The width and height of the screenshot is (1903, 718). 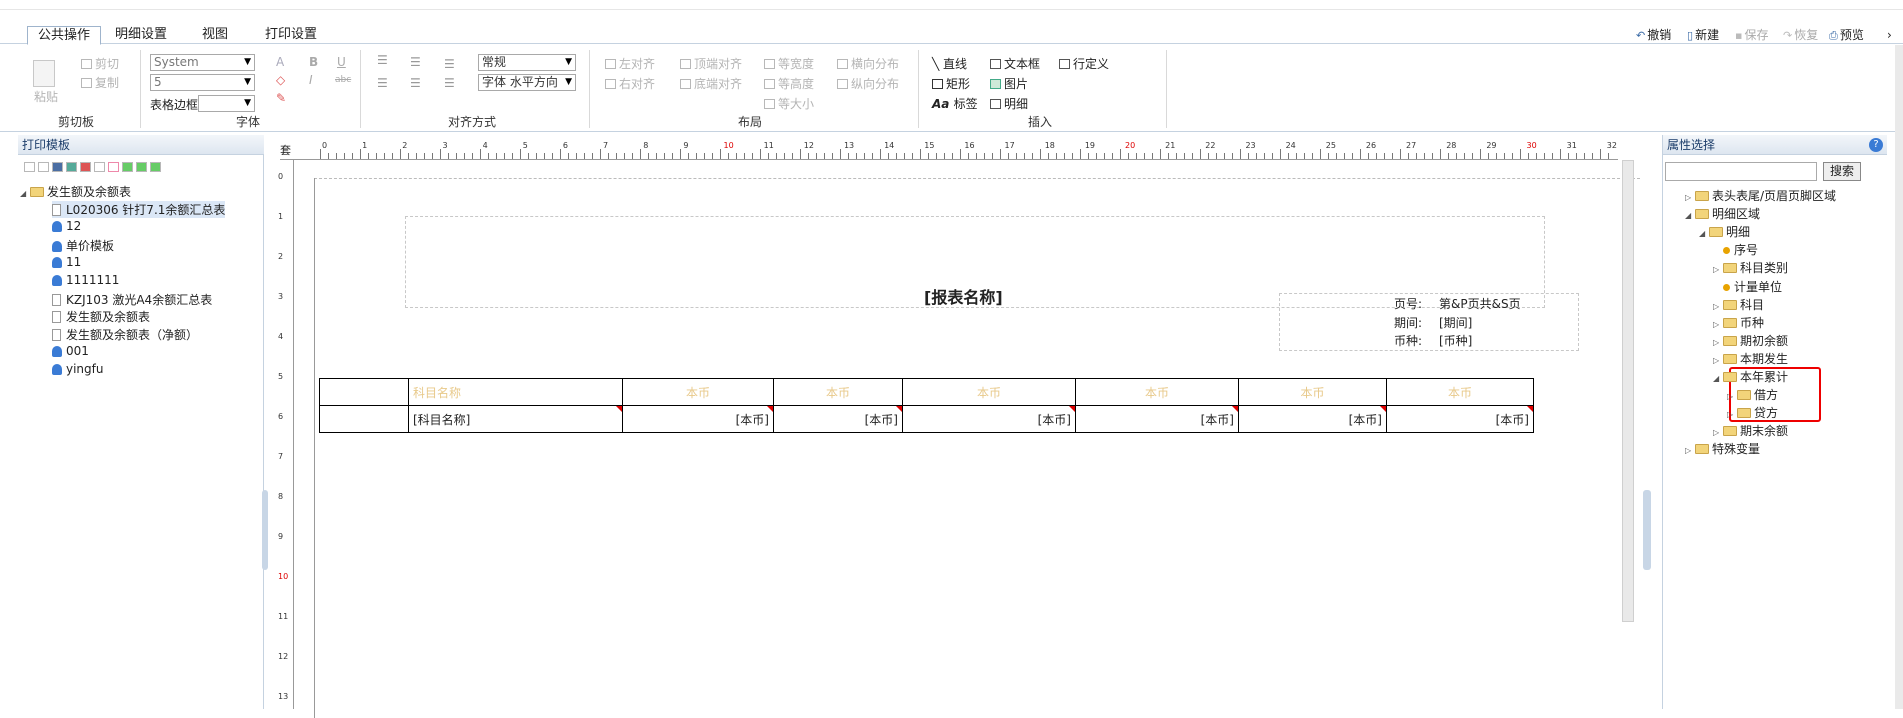 What do you see at coordinates (1750, 430) in the screenshot?
I see `property-tree-item: ▷ 期末余额` at bounding box center [1750, 430].